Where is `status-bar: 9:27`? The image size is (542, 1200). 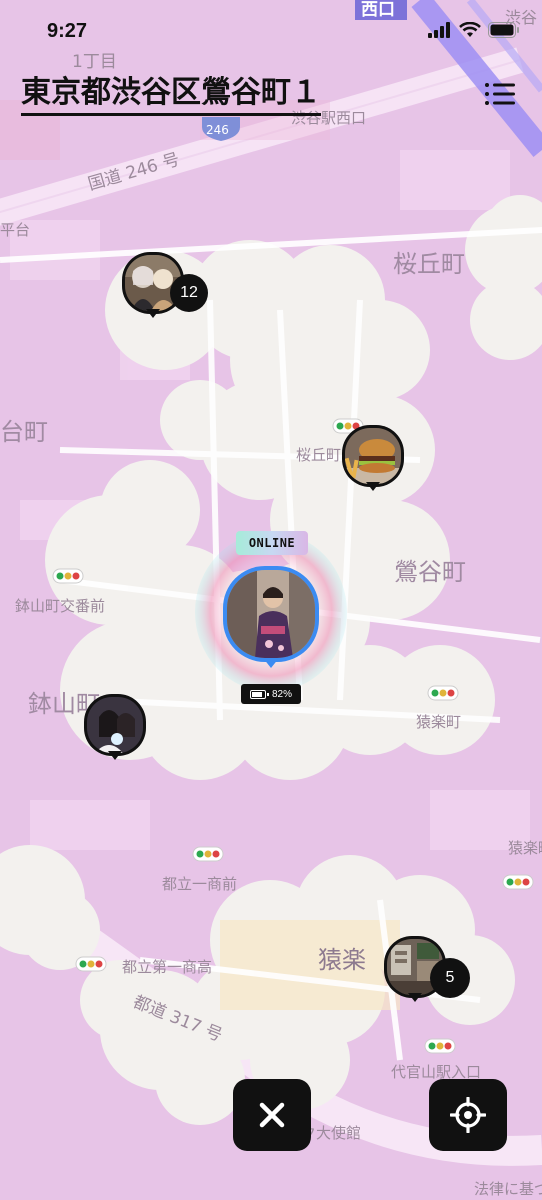 status-bar: 9:27 is located at coordinates (271, 30).